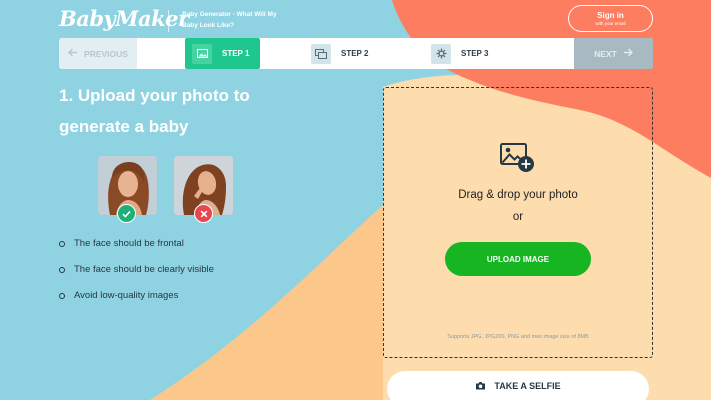 The width and height of the screenshot is (711, 400). Describe the element at coordinates (339, 53) in the screenshot. I see `tab-step-2: STEP 2` at that location.